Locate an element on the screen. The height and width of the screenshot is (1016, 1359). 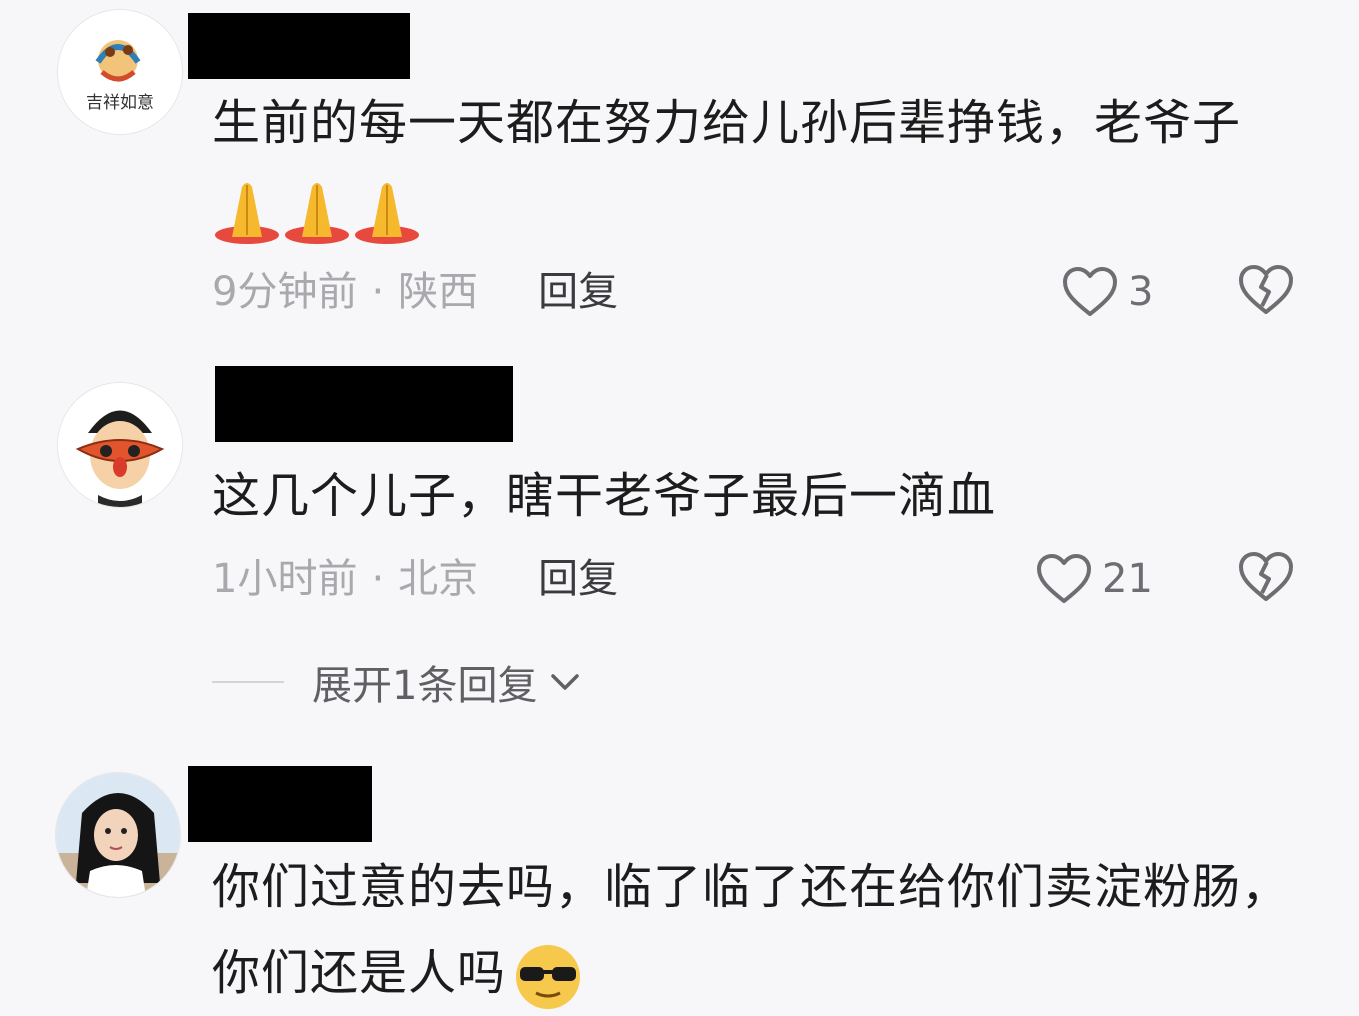
like-button: 21 is located at coordinates (1094, 579).